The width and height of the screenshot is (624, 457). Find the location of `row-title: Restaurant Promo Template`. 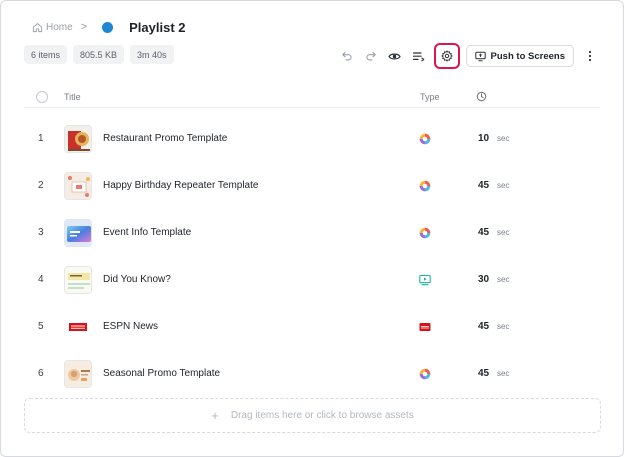

row-title: Restaurant Promo Template is located at coordinates (165, 138).